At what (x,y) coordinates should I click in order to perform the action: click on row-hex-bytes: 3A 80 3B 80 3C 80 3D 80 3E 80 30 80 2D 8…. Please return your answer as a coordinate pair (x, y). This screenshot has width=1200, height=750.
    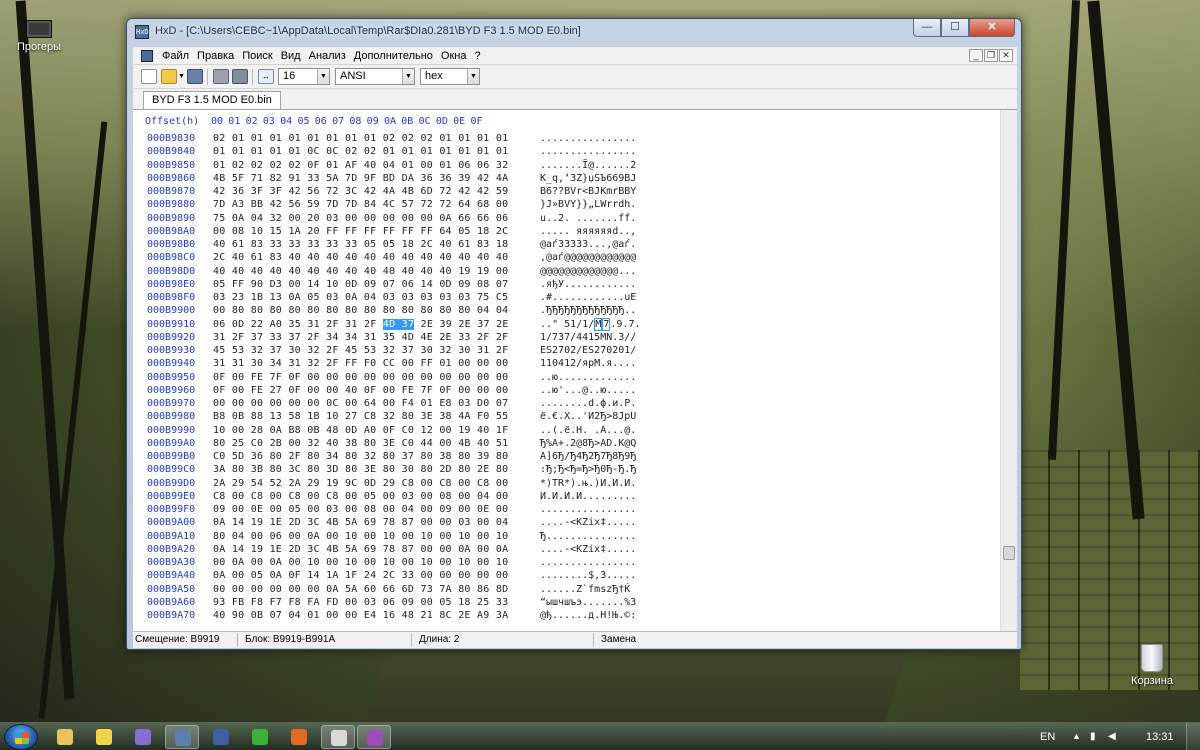
    Looking at the image, I should click on (360, 469).